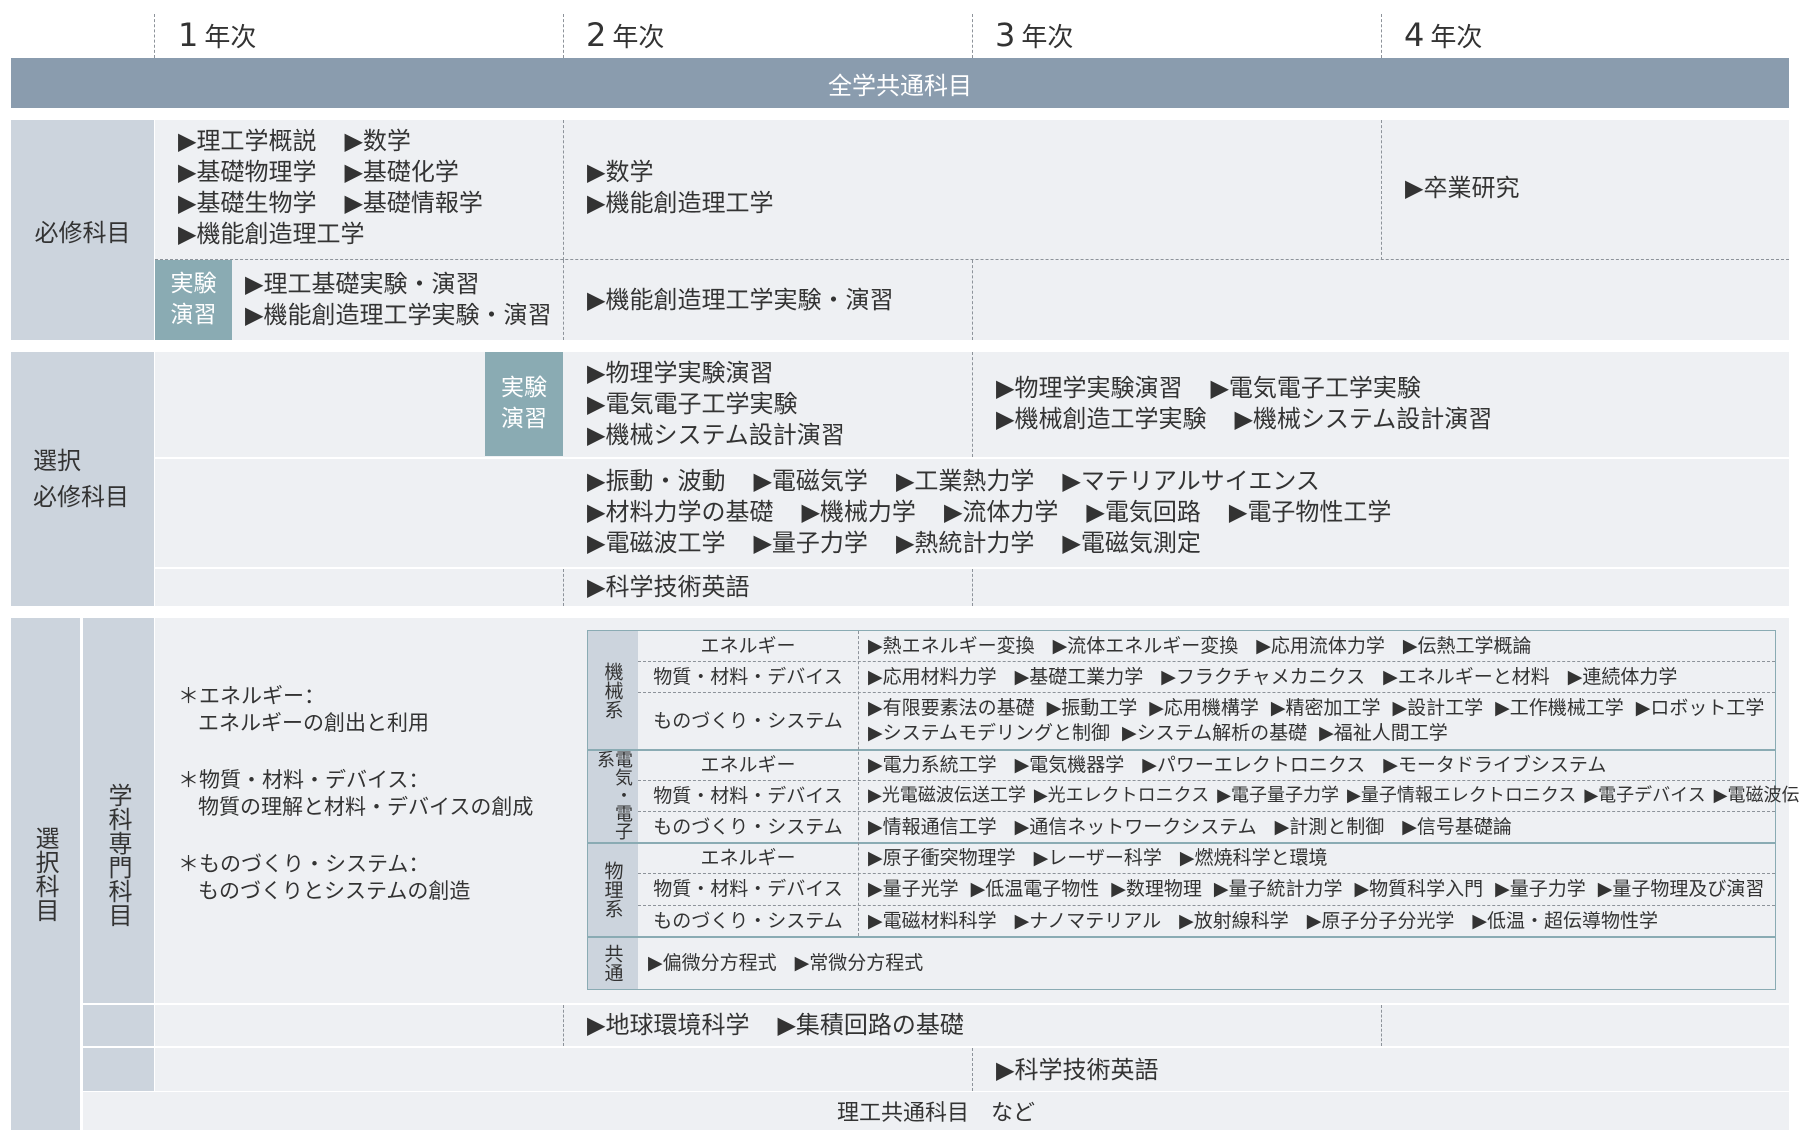 This screenshot has width=1800, height=1142. I want to click on year-2-header: 2 年次, so click(625, 35).